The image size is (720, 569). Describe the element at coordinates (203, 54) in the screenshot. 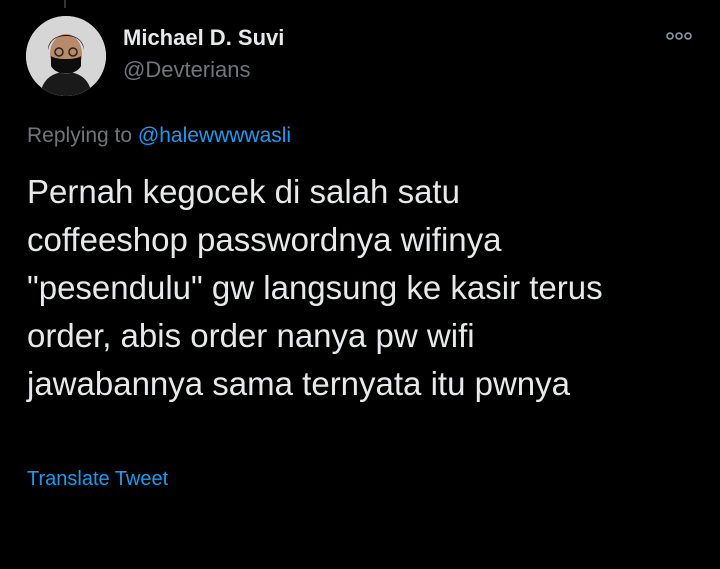

I see `tweet-author: Michael D. Suvi @Devterians` at that location.